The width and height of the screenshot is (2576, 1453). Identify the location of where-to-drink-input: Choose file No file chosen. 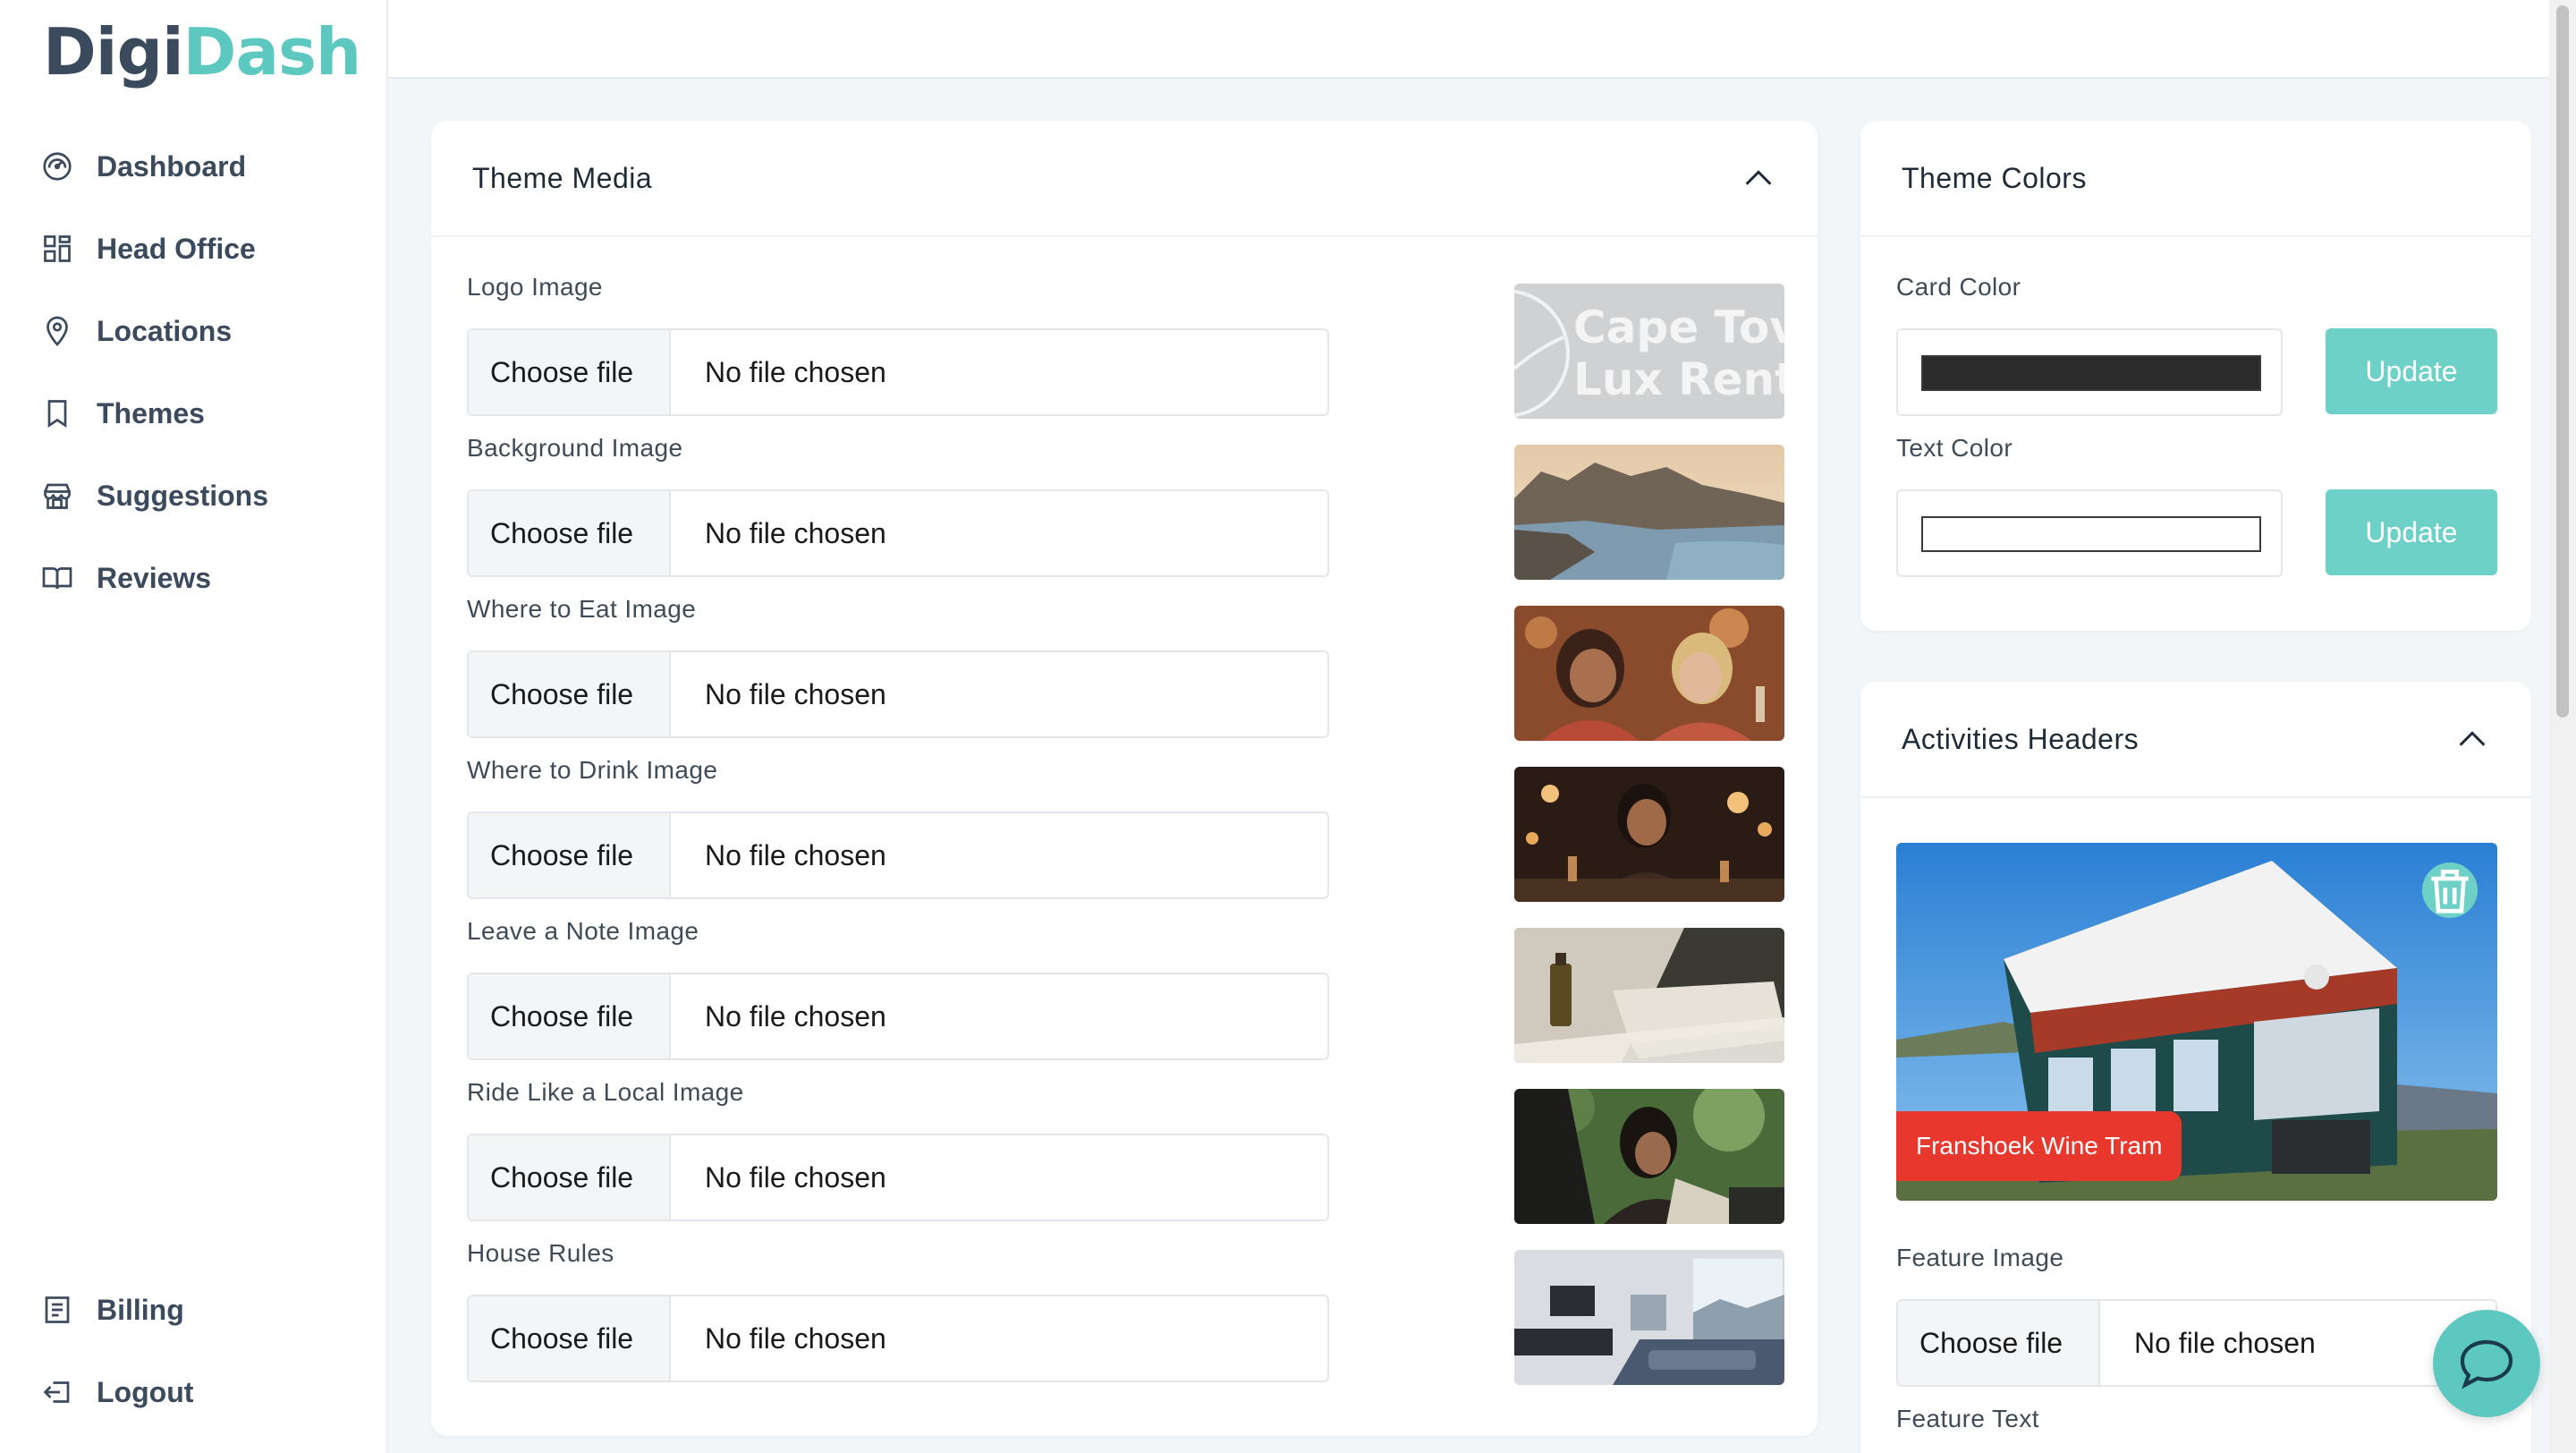
(898, 855).